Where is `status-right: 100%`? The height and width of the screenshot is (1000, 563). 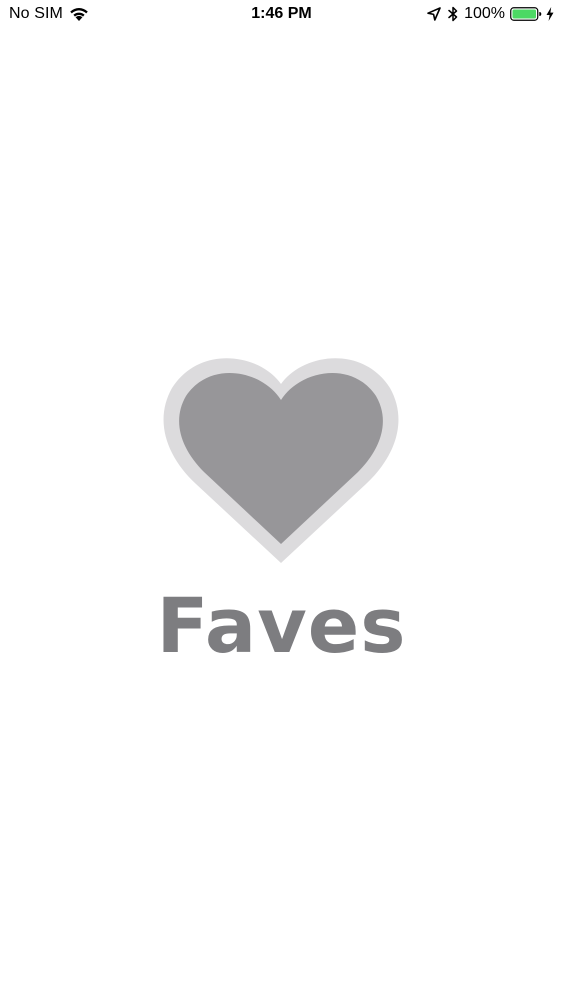 status-right: 100% is located at coordinates (490, 14).